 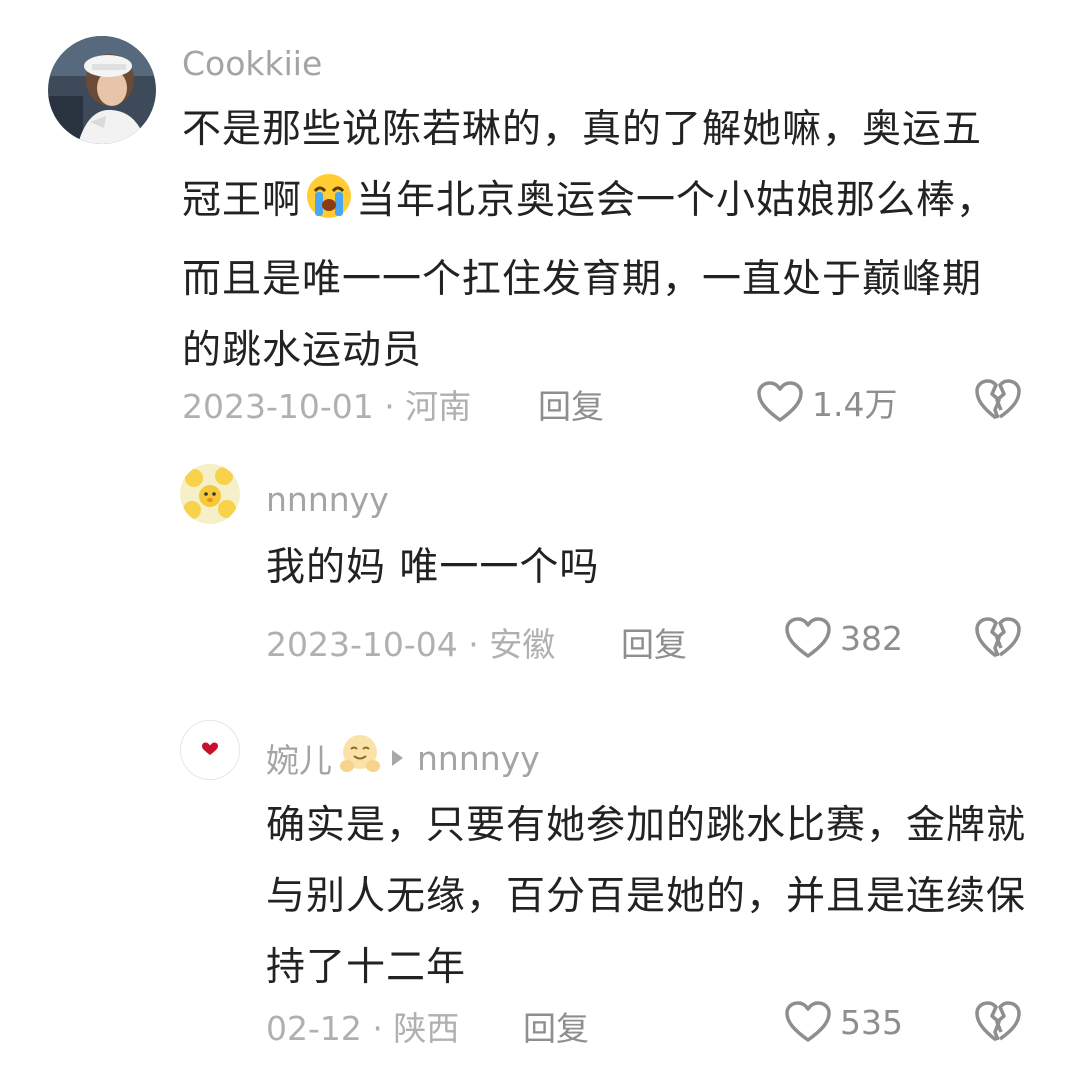 I want to click on author-name: Cookkiie, so click(x=252, y=63).